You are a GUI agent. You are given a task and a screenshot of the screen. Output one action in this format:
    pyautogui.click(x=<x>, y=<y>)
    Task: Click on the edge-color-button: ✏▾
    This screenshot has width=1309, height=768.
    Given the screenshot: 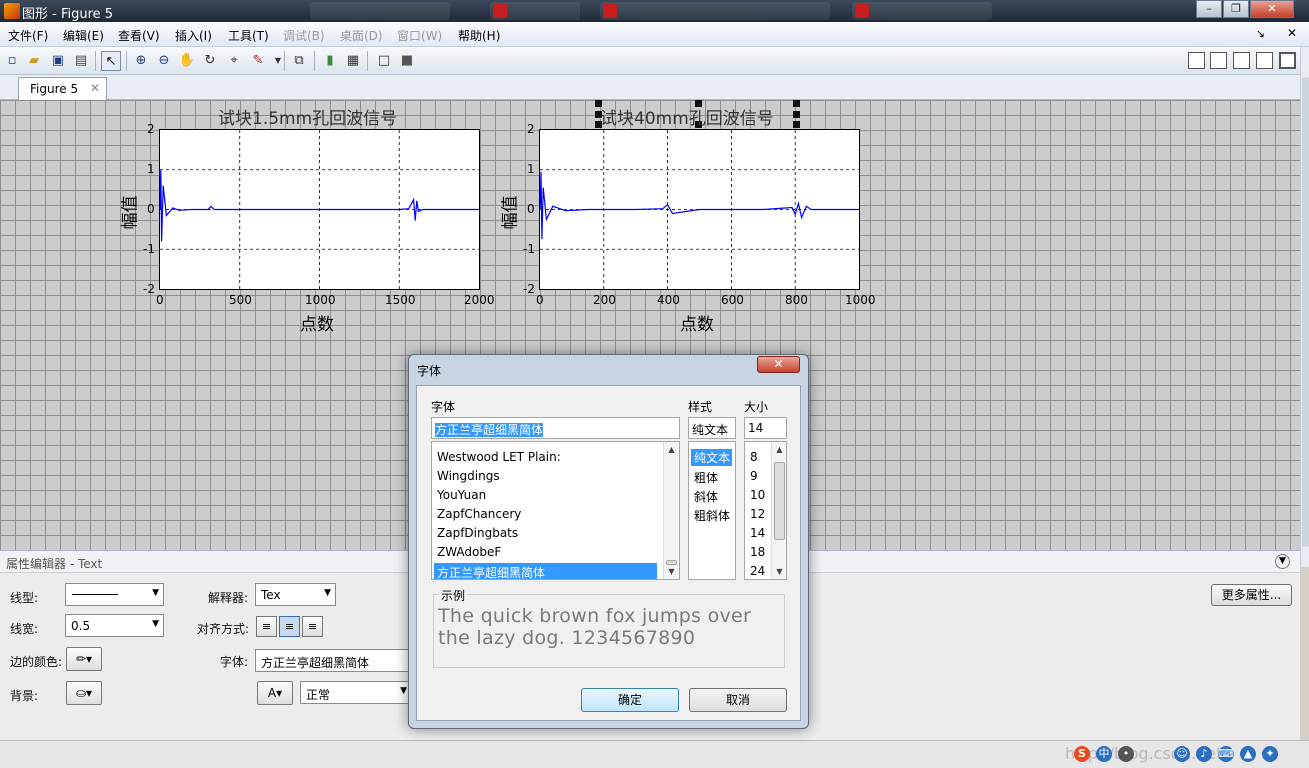 What is the action you would take?
    pyautogui.click(x=84, y=659)
    